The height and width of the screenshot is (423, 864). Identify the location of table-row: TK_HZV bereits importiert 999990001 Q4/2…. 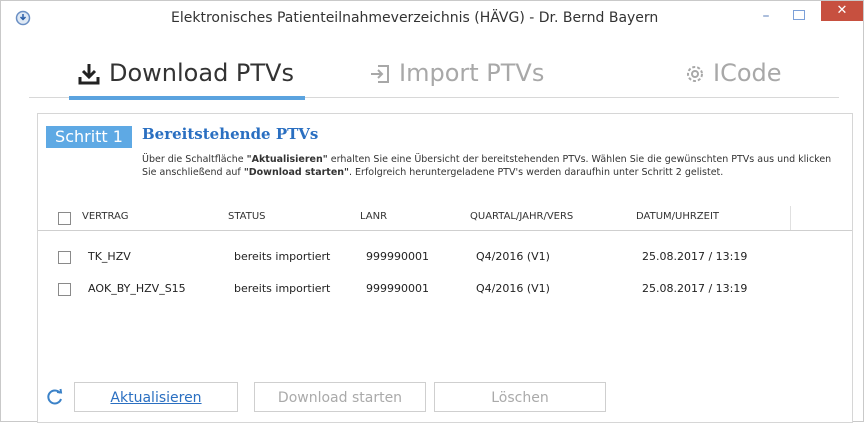
(445, 257).